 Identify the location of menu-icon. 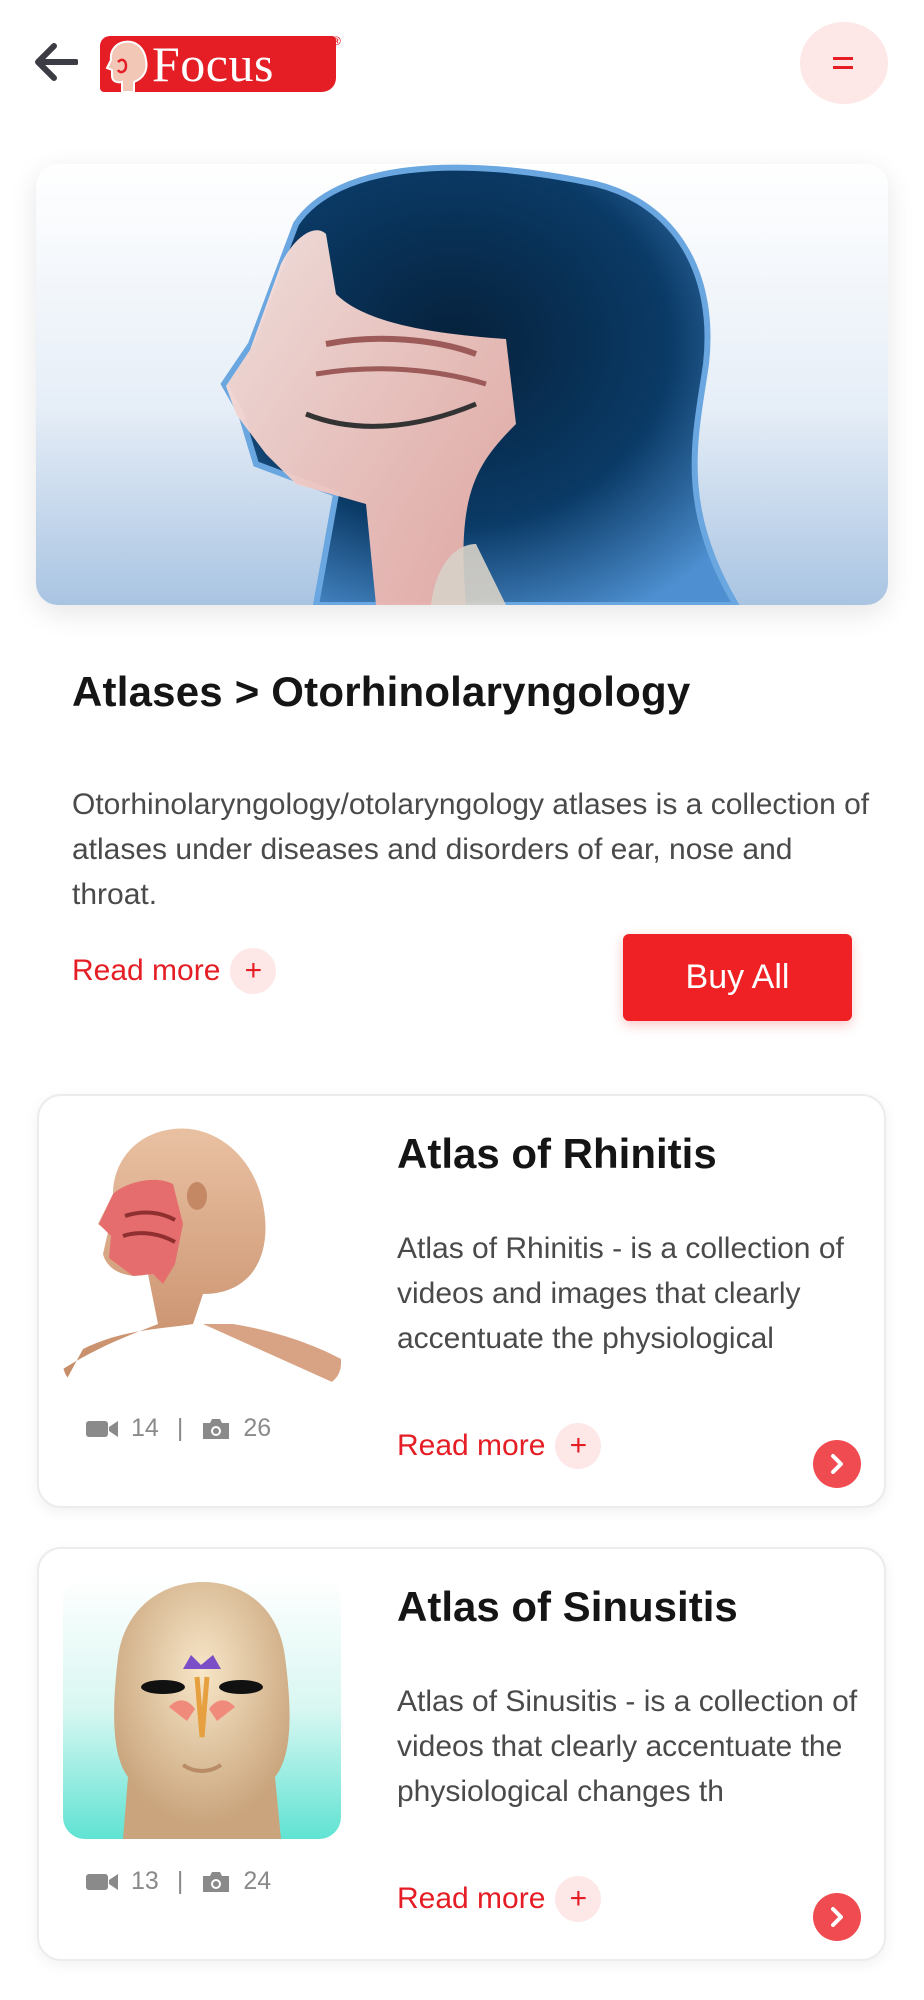
(843, 63).